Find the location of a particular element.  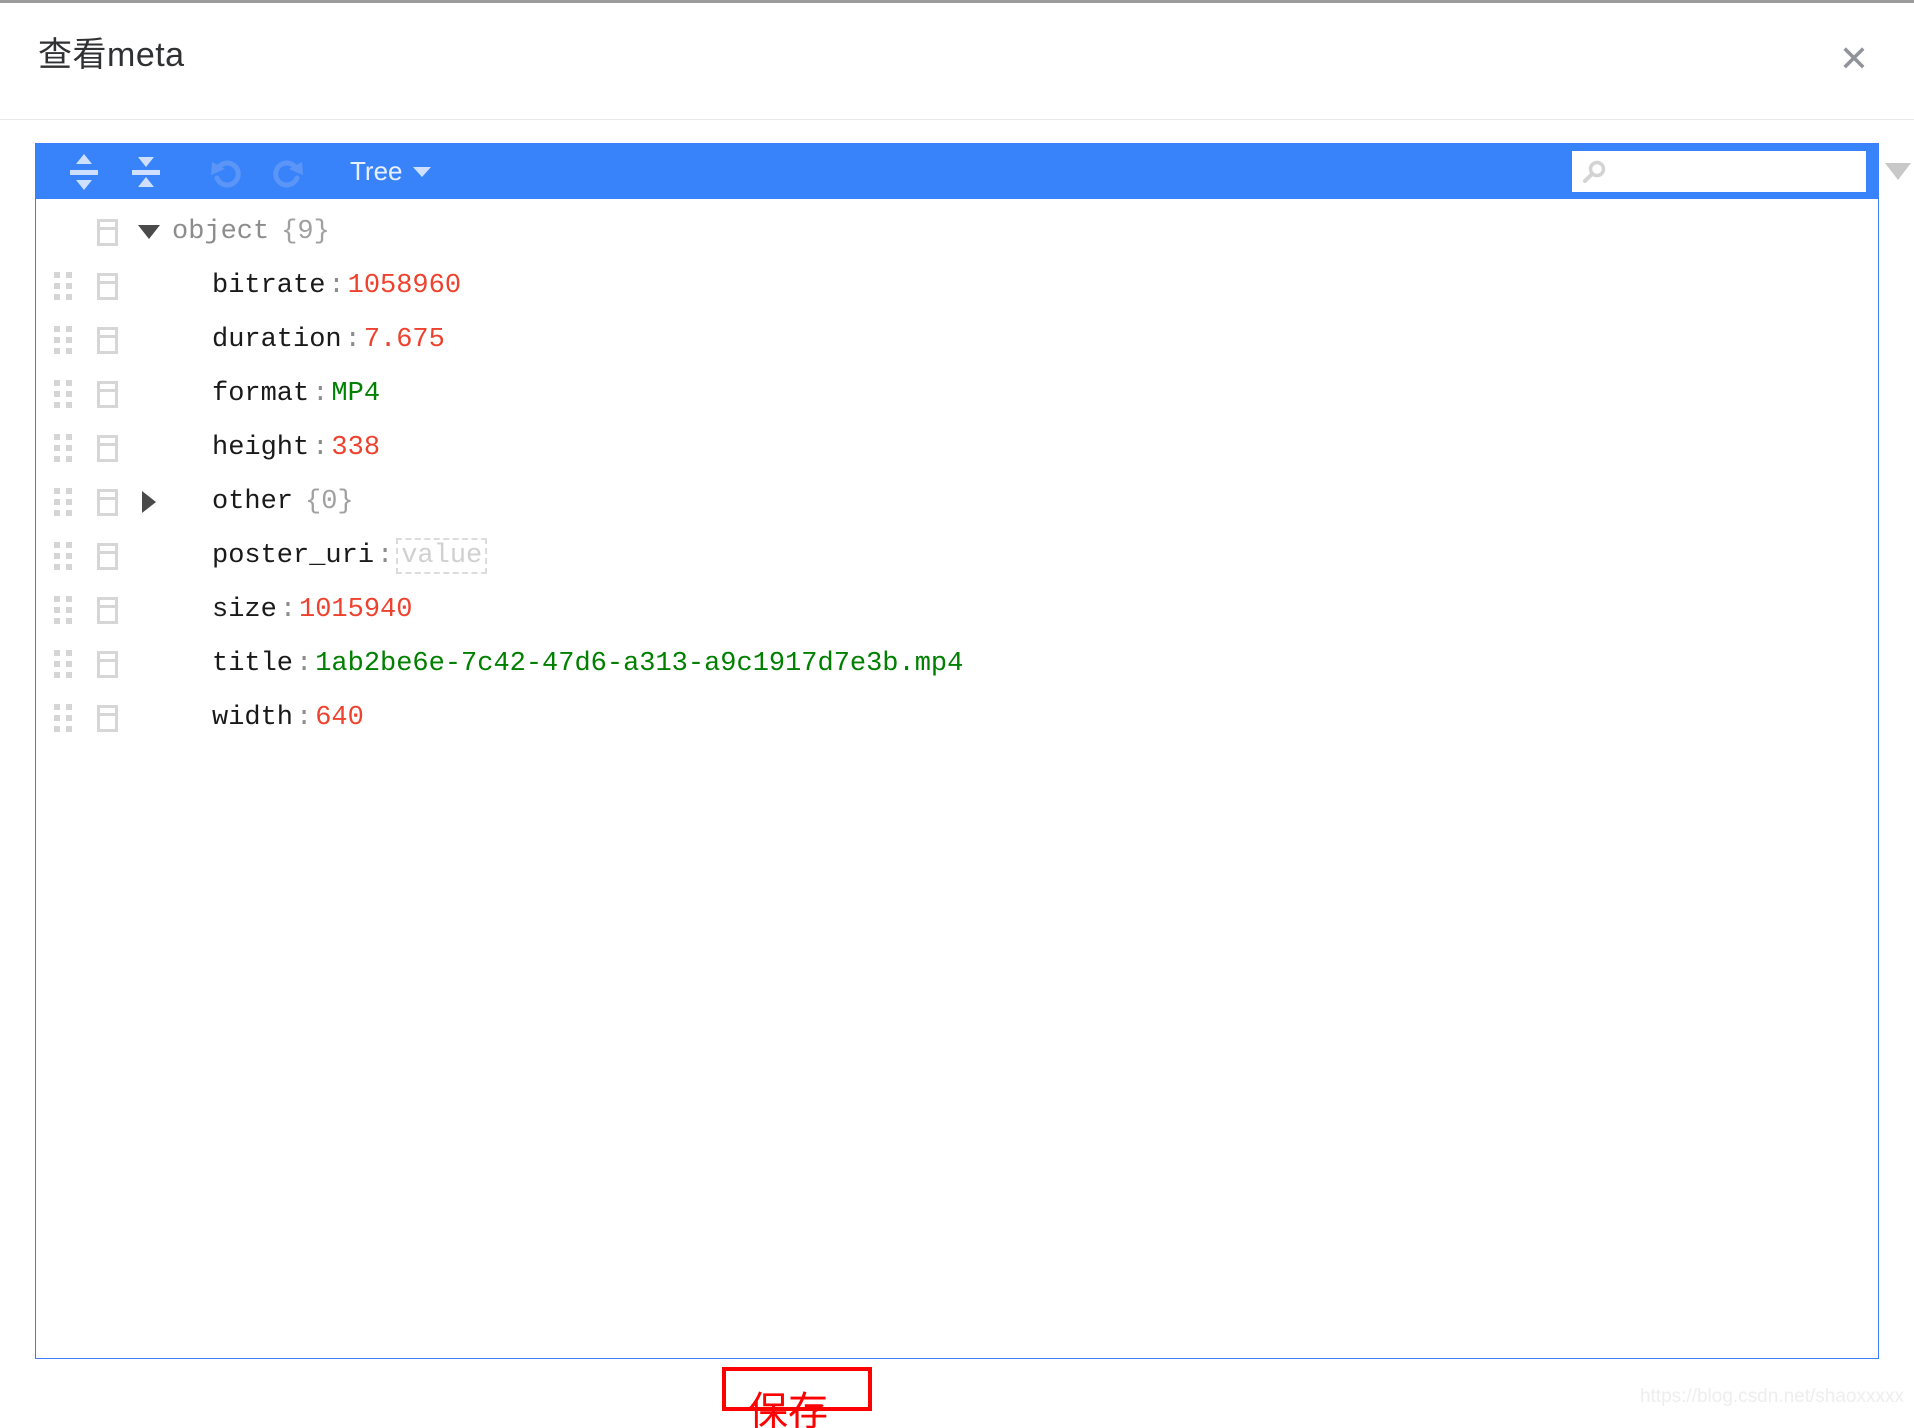

undo-icon is located at coordinates (226, 172).